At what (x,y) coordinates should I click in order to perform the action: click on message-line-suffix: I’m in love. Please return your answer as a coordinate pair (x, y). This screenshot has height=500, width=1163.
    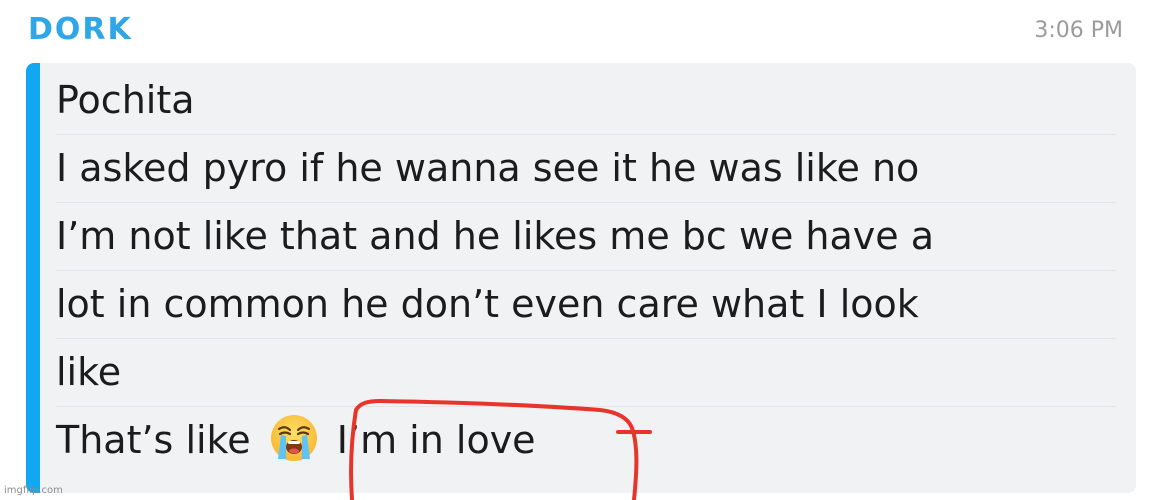
    Looking at the image, I should click on (436, 440).